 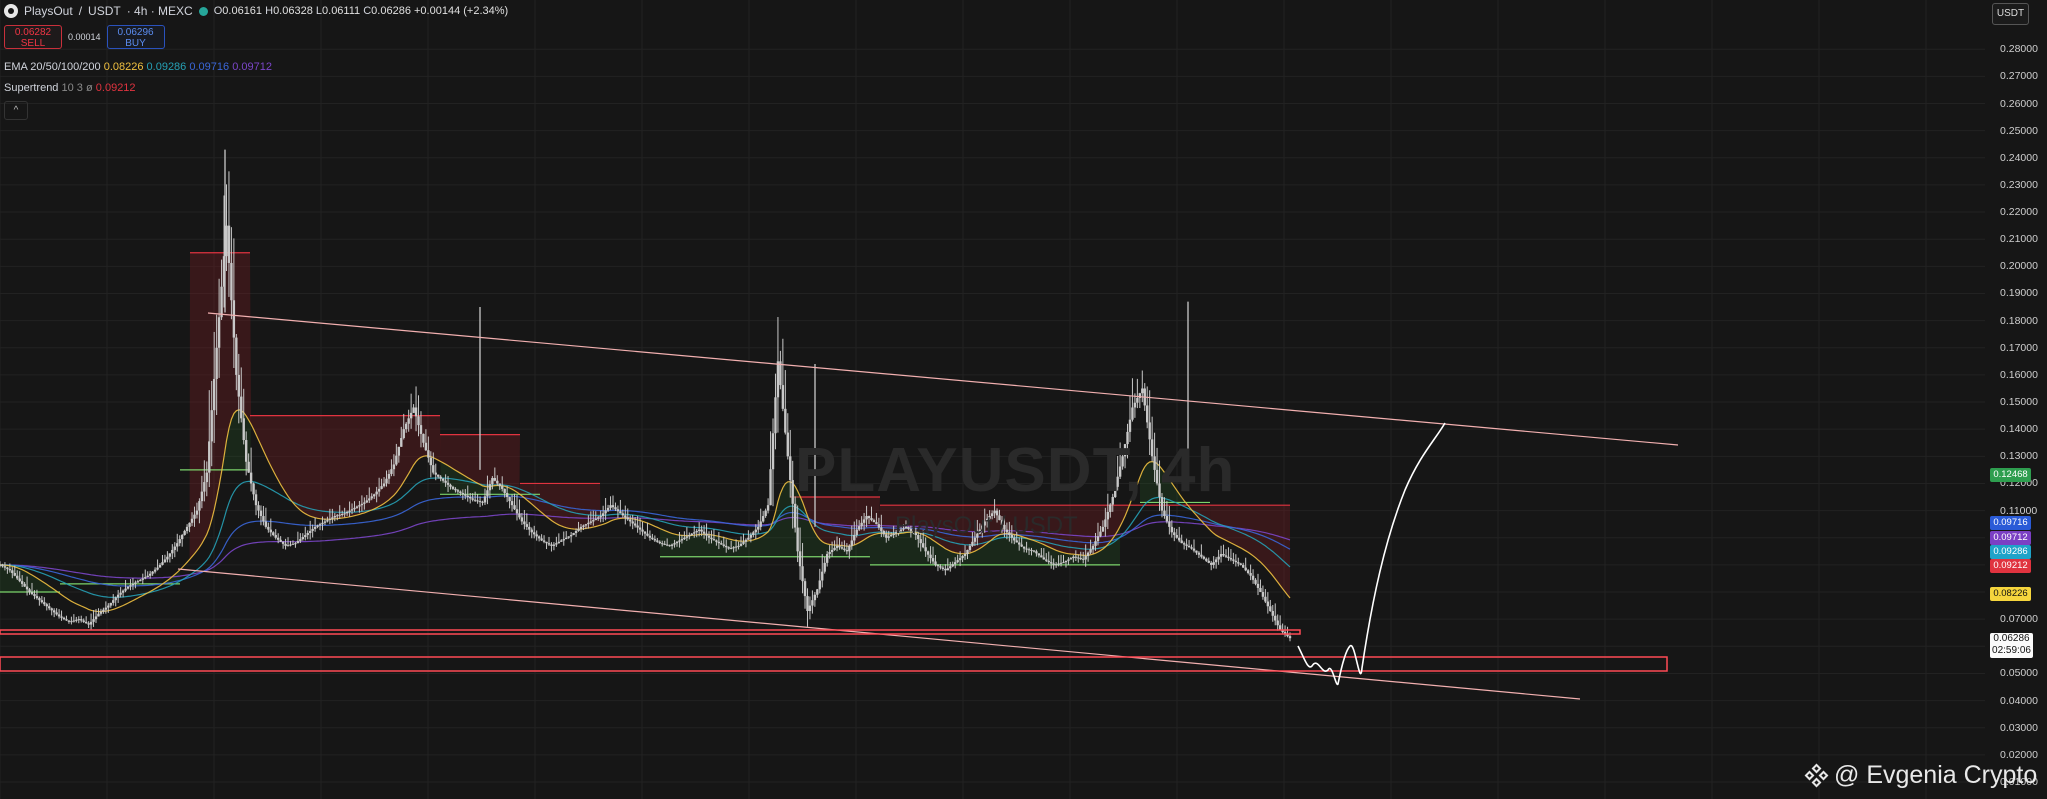 What do you see at coordinates (2010, 14) in the screenshot?
I see `currency-selector: USDT` at bounding box center [2010, 14].